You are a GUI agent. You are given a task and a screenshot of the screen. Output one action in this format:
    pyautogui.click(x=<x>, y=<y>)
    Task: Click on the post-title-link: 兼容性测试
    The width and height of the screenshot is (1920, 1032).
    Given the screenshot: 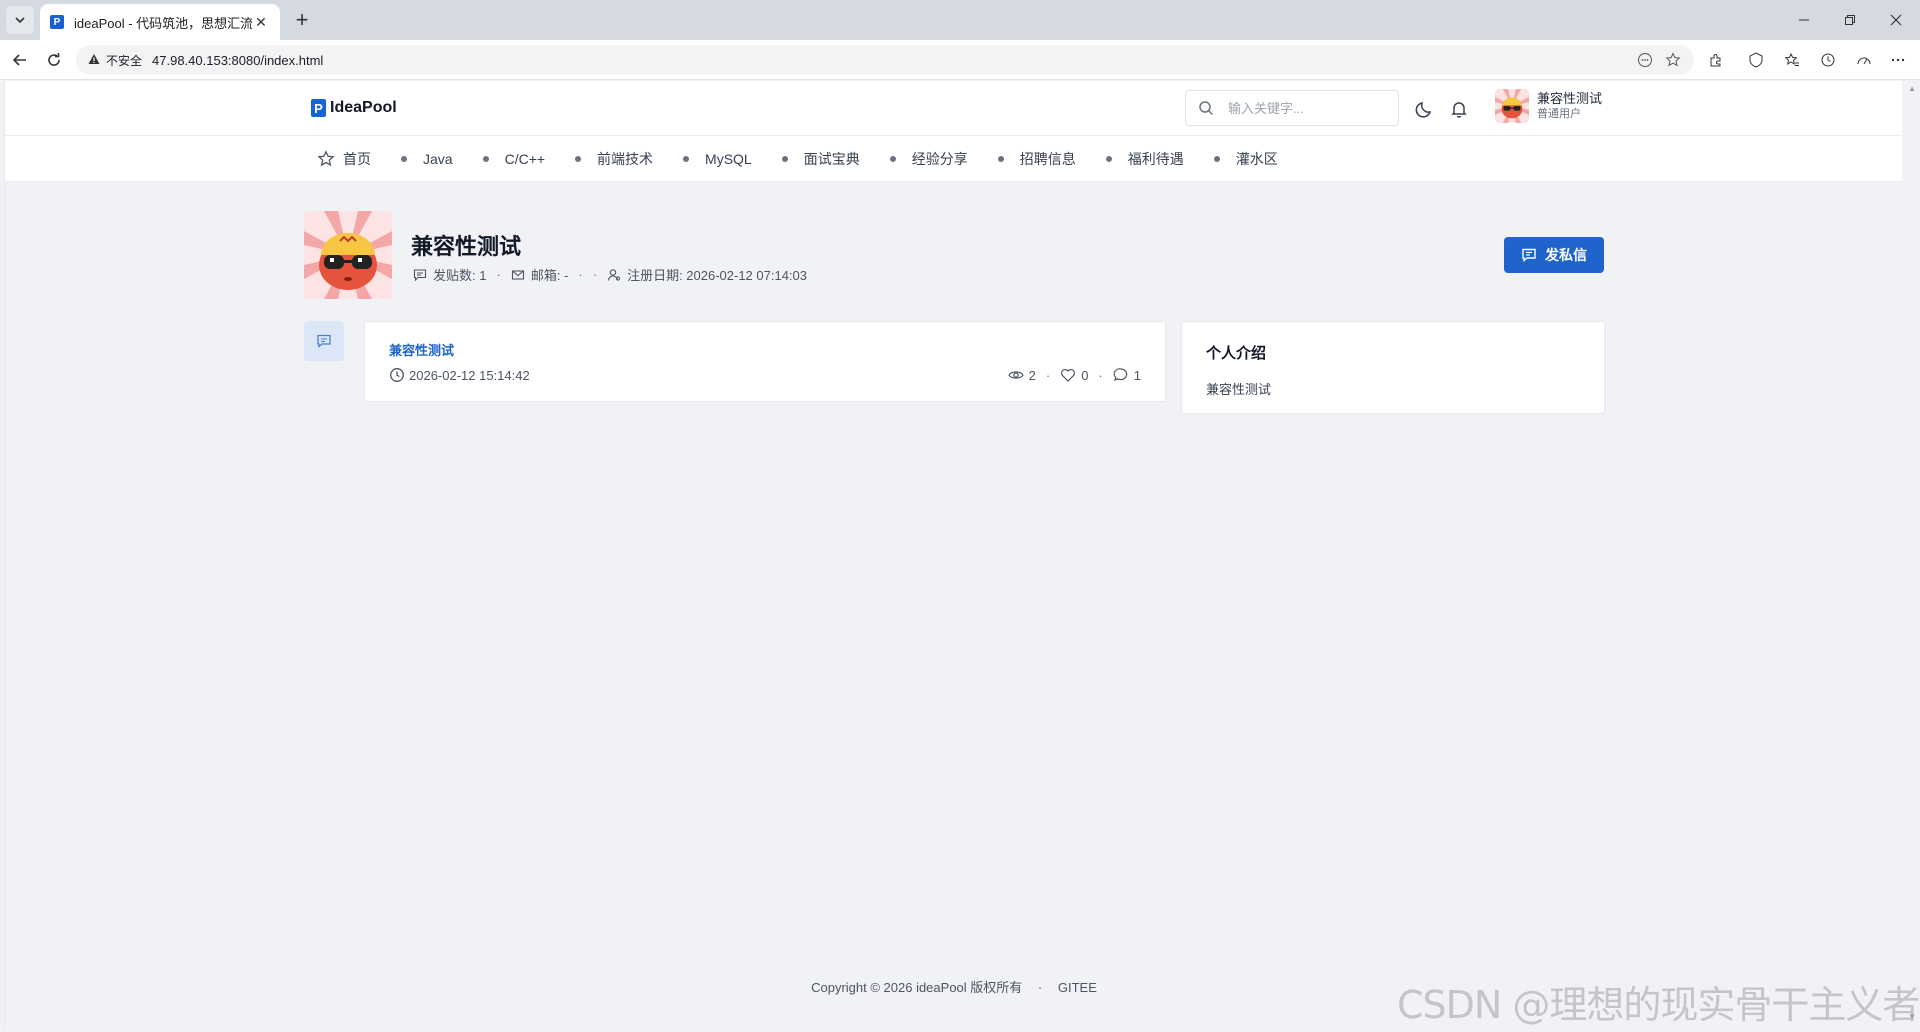 What is the action you would take?
    pyautogui.click(x=421, y=349)
    